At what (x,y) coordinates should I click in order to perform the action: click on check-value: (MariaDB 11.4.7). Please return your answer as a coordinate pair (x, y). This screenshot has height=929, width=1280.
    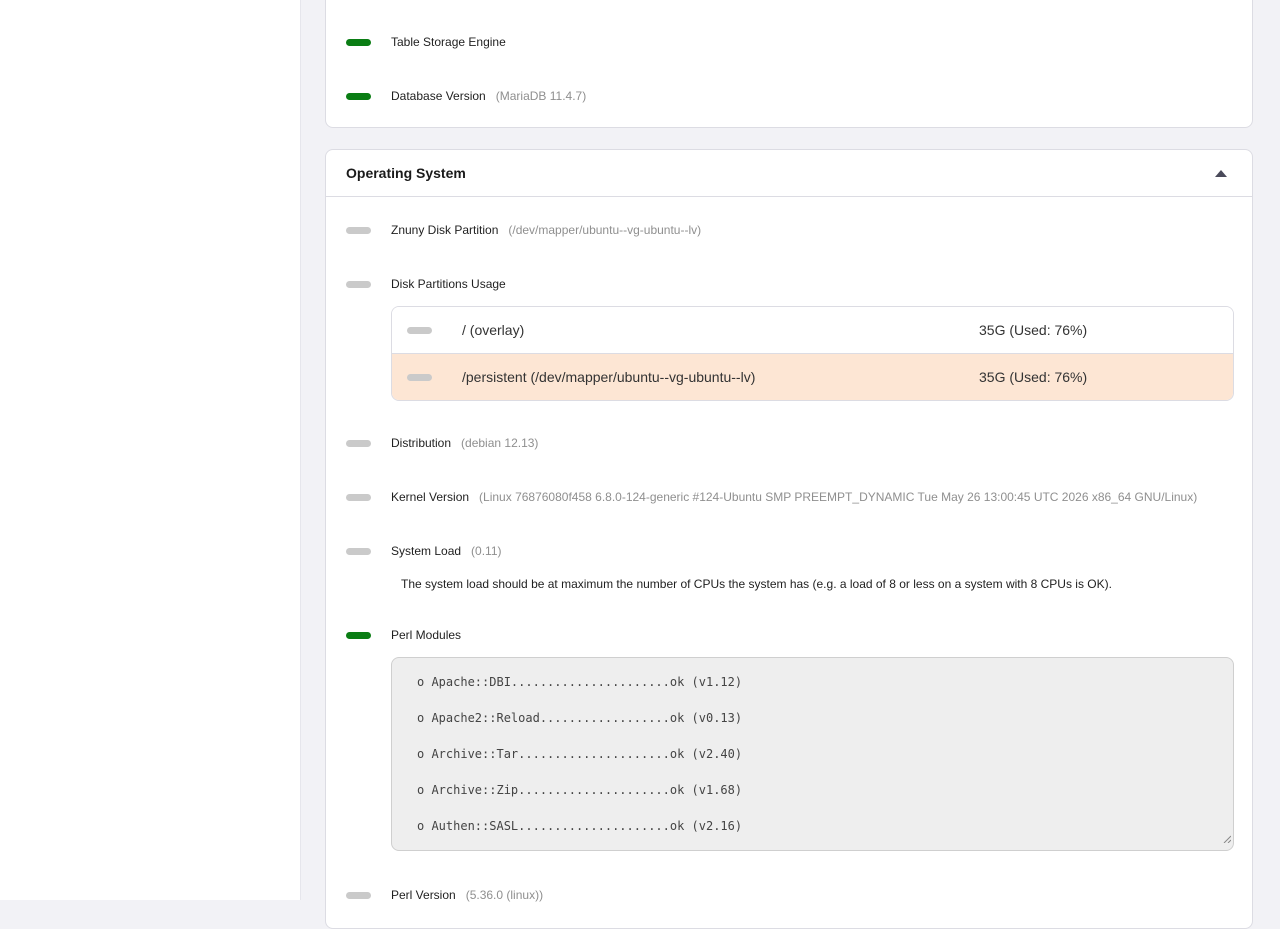
    Looking at the image, I should click on (541, 96).